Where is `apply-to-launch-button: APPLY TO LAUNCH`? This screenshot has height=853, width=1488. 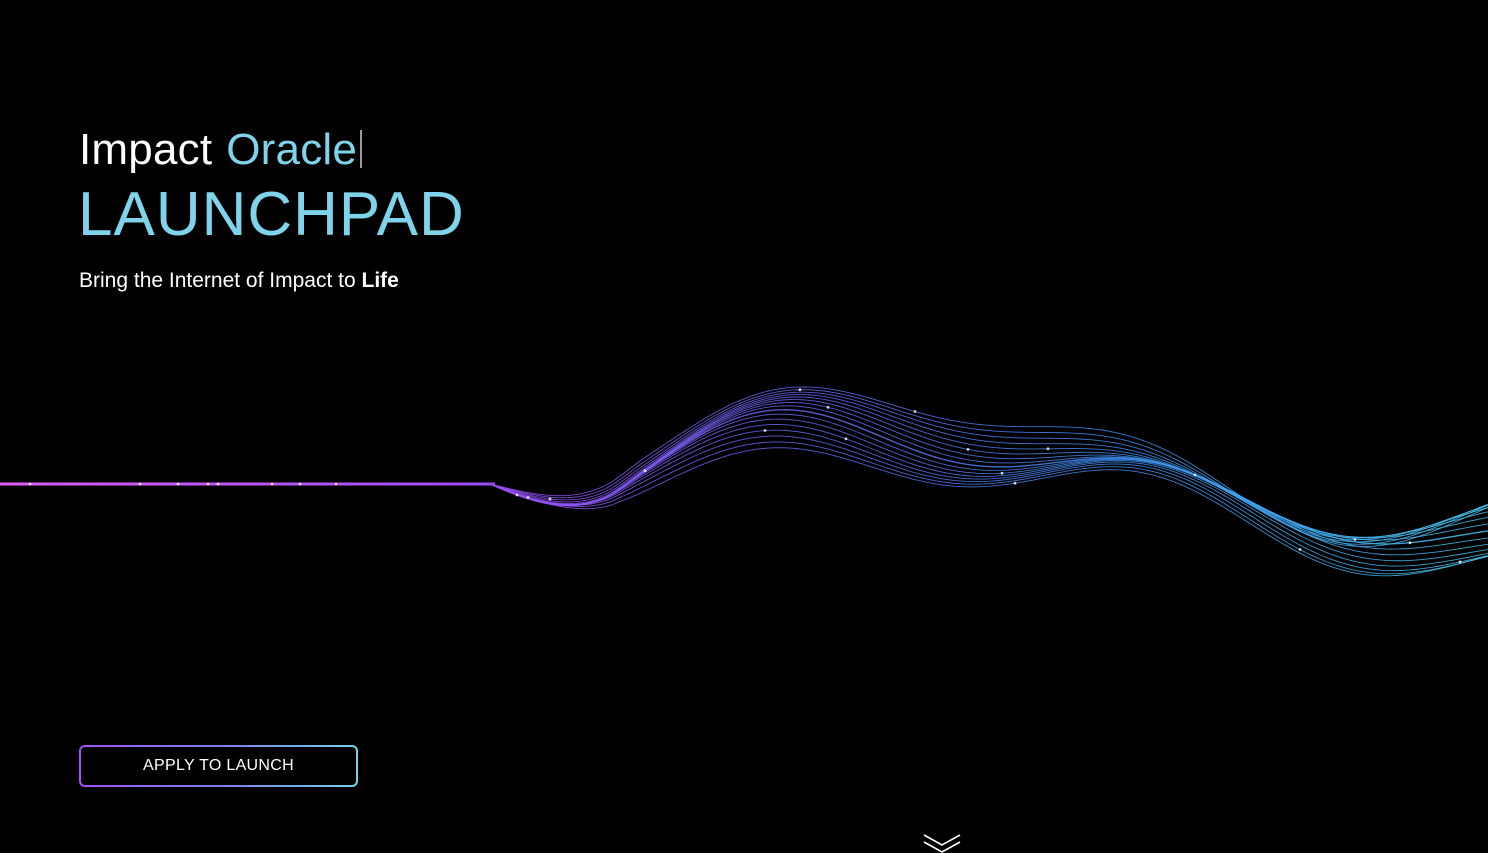
apply-to-launch-button: APPLY TO LAUNCH is located at coordinates (218, 766).